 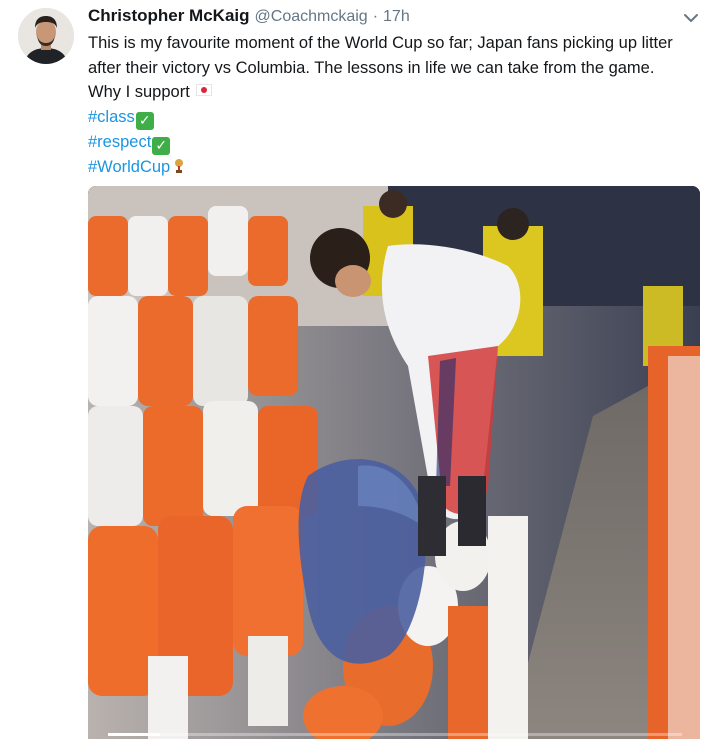 I want to click on trophy-icon, so click(x=179, y=165).